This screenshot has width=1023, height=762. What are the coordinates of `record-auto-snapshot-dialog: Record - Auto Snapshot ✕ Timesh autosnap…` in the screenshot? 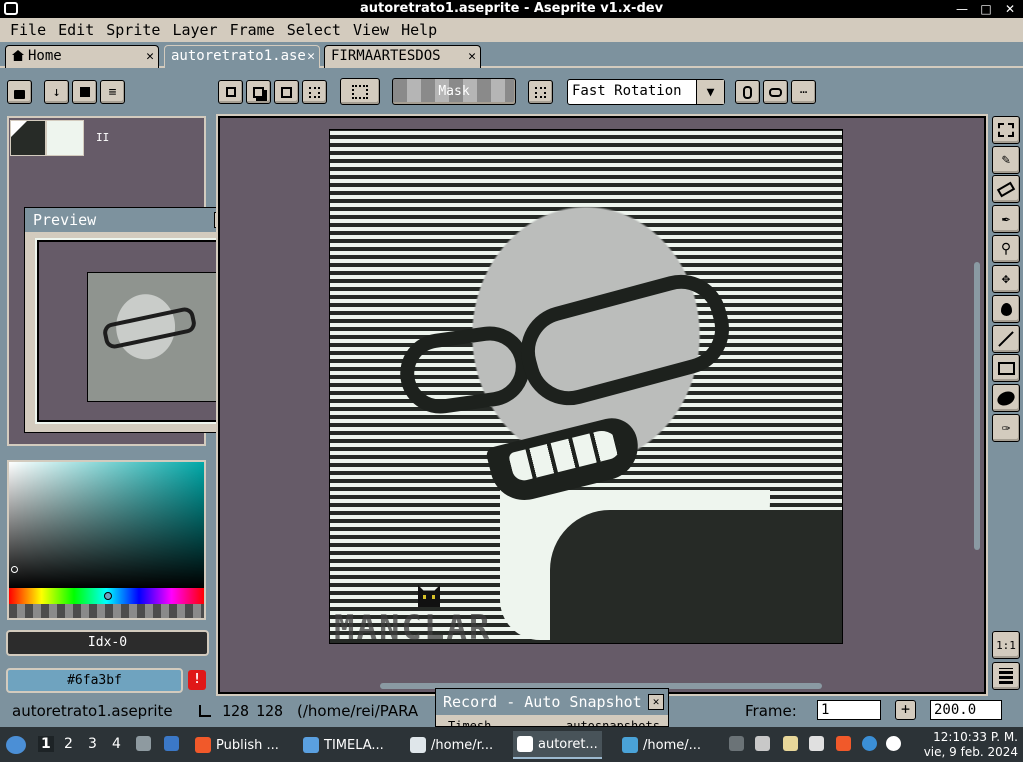 It's located at (552, 707).